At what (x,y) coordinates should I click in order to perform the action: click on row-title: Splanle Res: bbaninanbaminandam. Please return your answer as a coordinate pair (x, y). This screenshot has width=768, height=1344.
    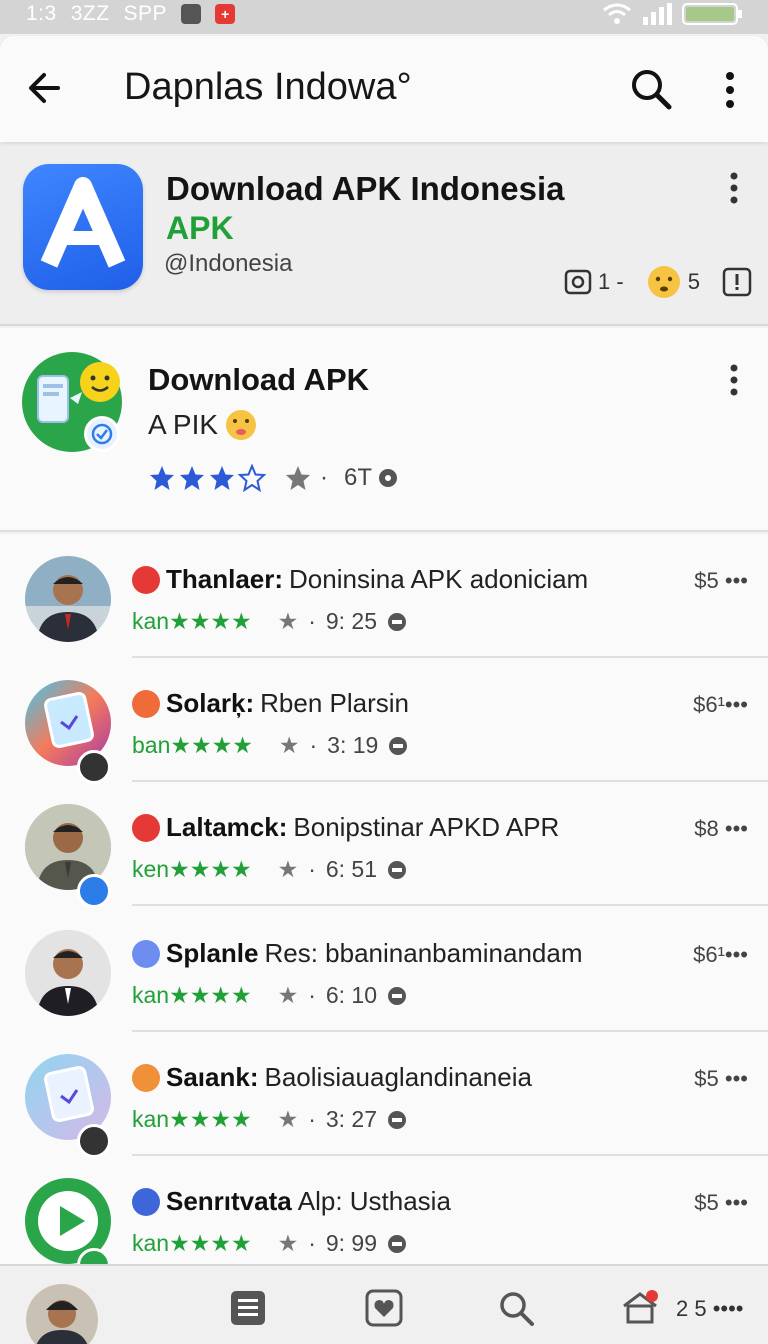
    Looking at the image, I should click on (357, 953).